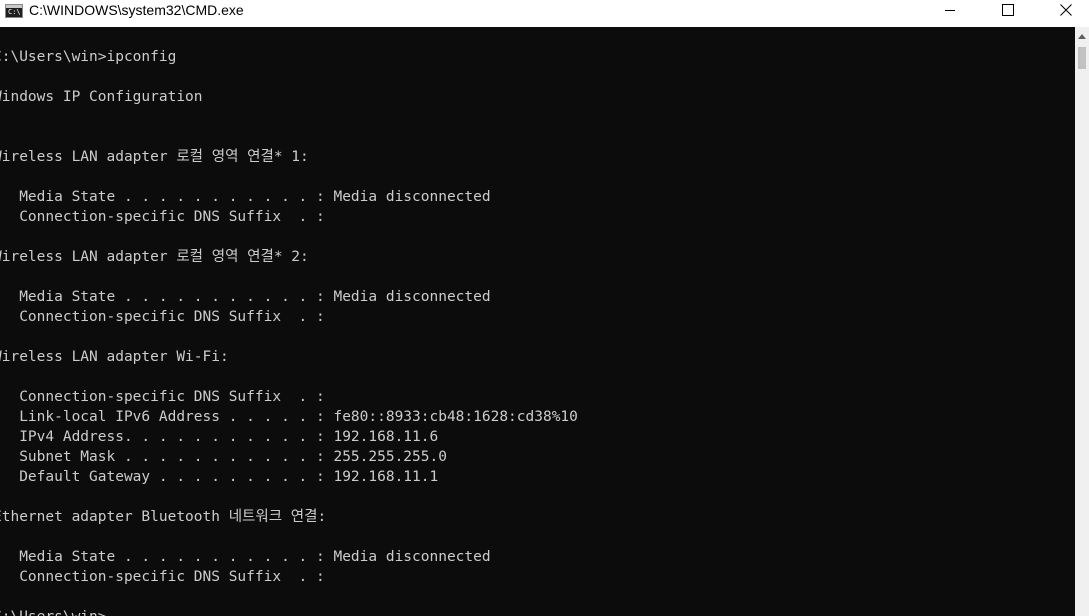  Describe the element at coordinates (289, 611) in the screenshot. I see `terminal-line: C:\Users\win>` at that location.